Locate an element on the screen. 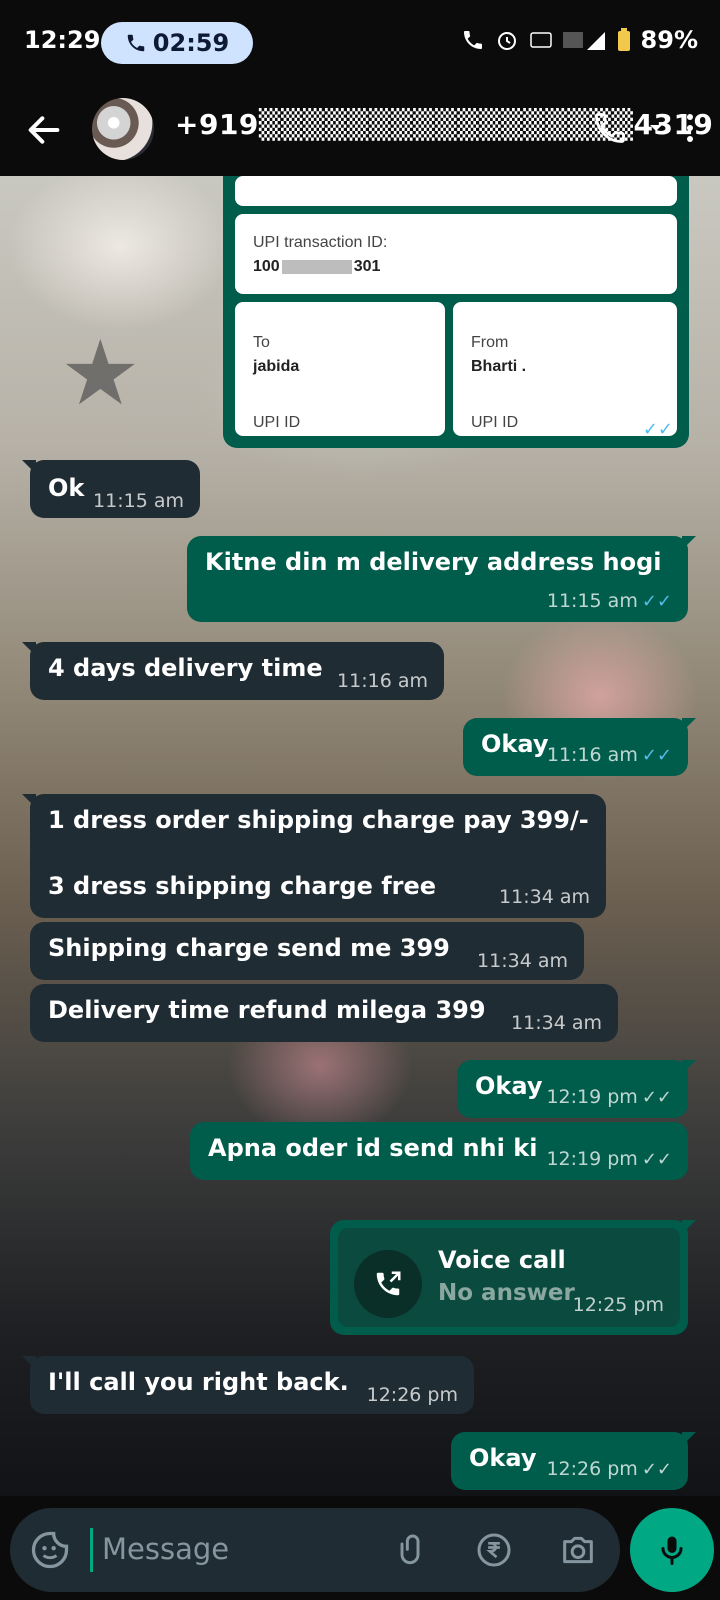 This screenshot has width=720, height=1600. message-time: 11:16 am is located at coordinates (382, 681).